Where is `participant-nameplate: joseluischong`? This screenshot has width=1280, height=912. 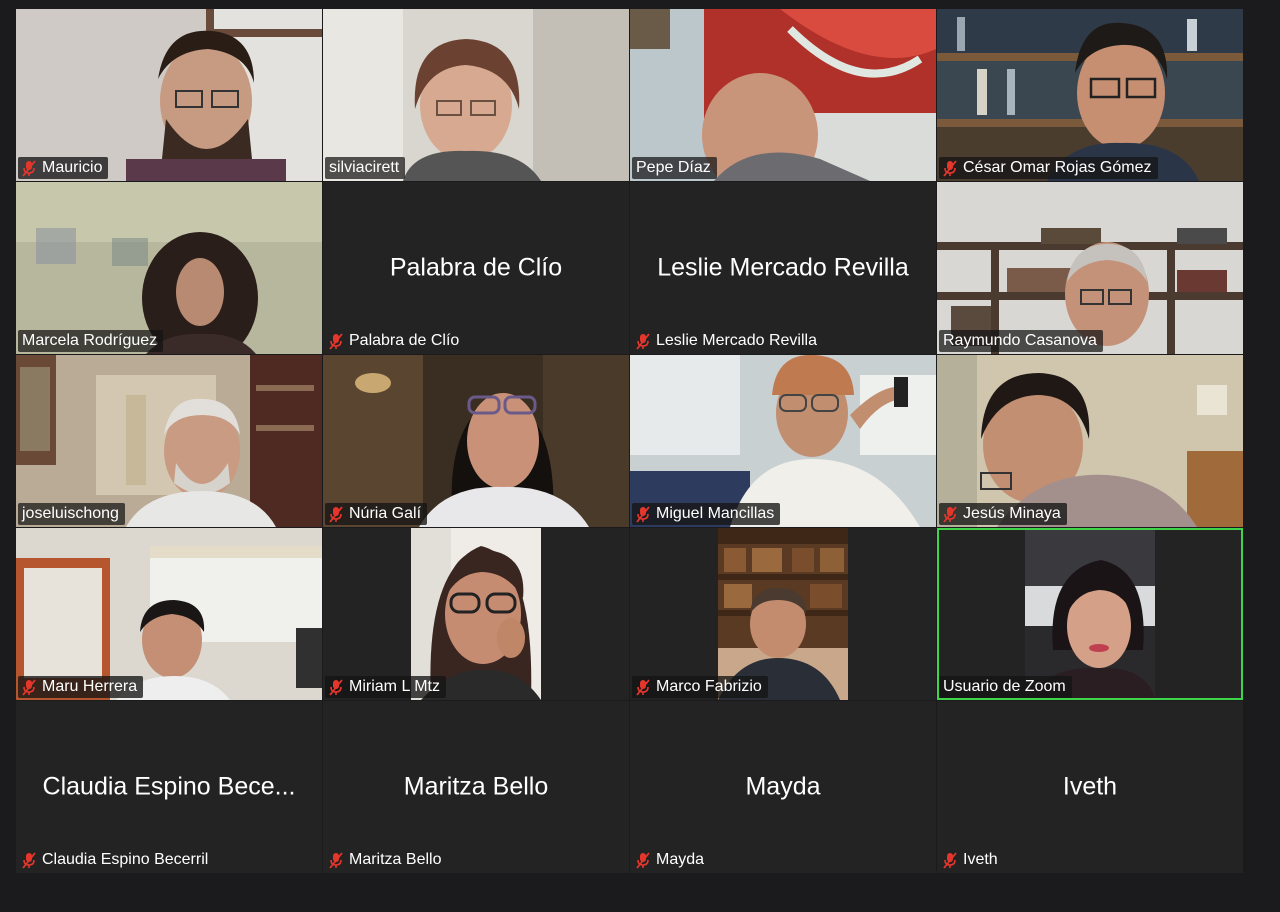
participant-nameplate: joseluischong is located at coordinates (71, 514).